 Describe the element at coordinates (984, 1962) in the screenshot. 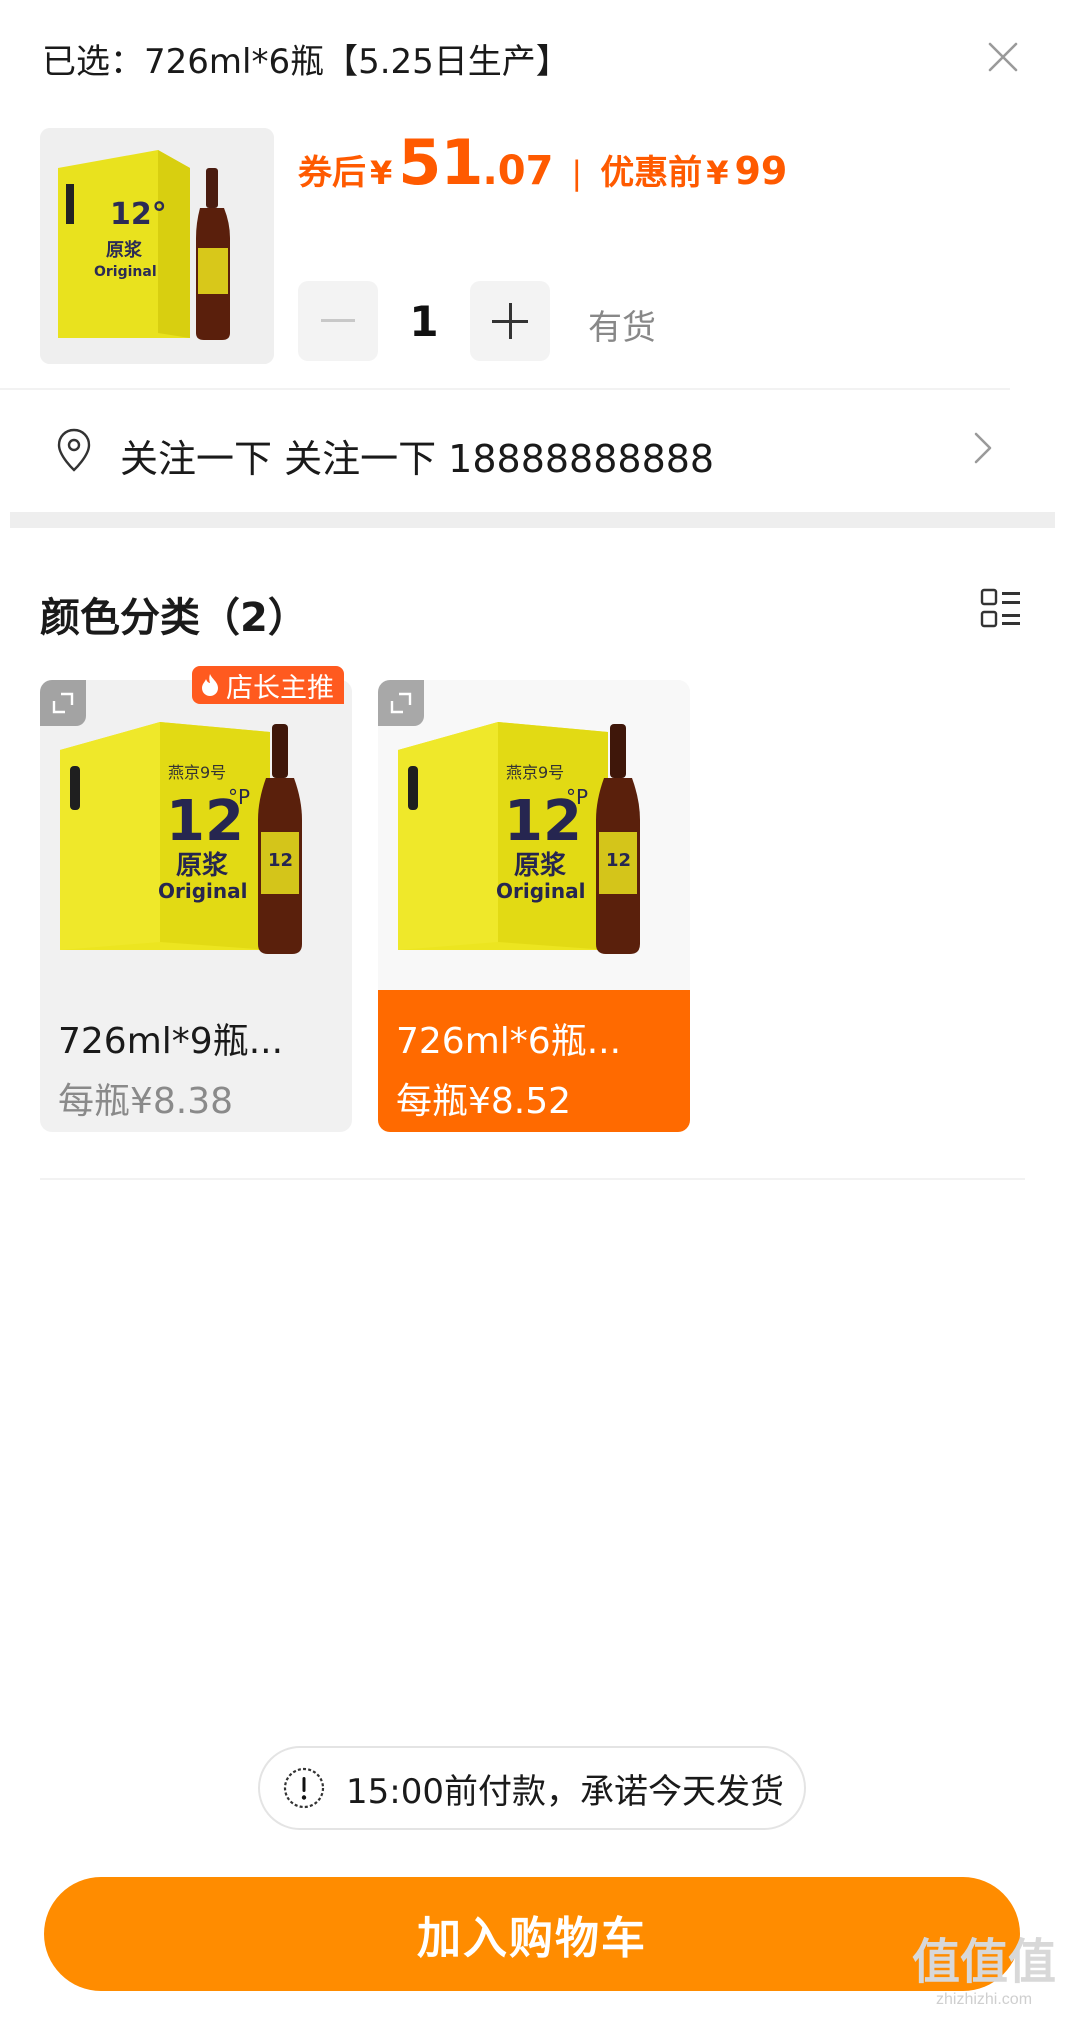

I see `watermark-logo: 值值值` at that location.